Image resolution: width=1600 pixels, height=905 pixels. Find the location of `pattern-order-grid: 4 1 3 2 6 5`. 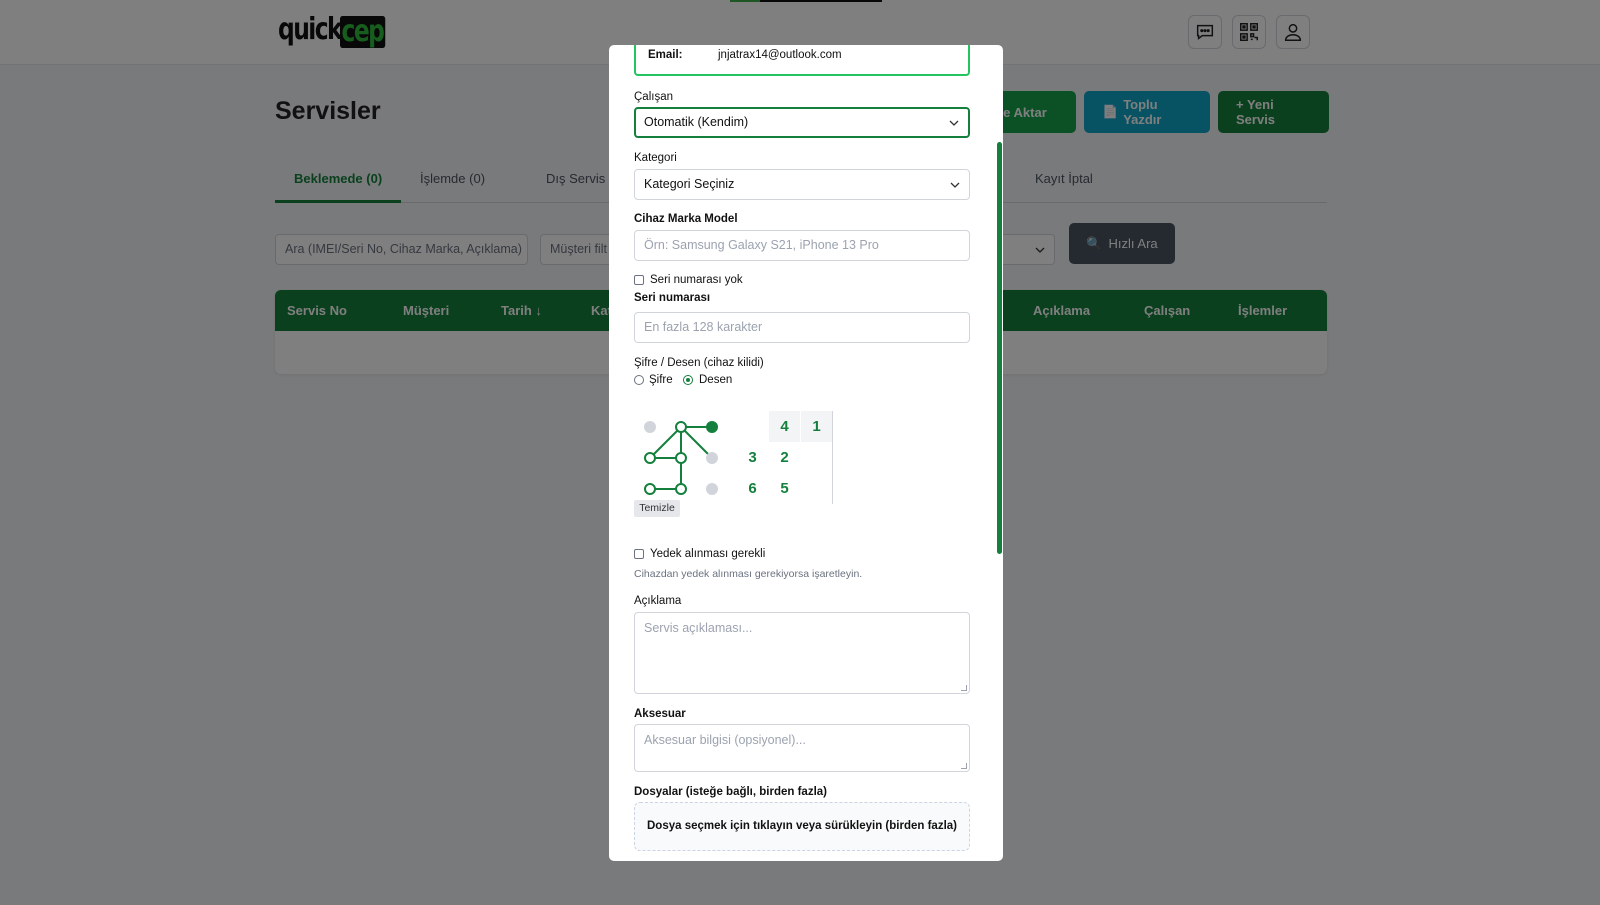

pattern-order-grid: 4 1 3 2 6 5 is located at coordinates (785, 457).